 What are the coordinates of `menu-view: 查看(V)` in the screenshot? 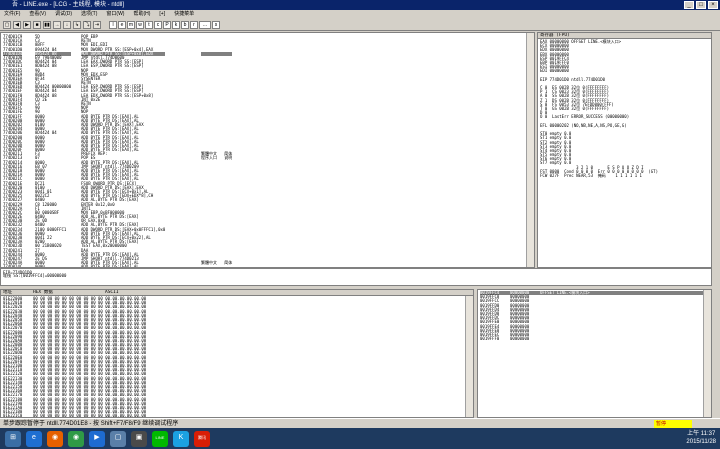 It's located at (37, 14).